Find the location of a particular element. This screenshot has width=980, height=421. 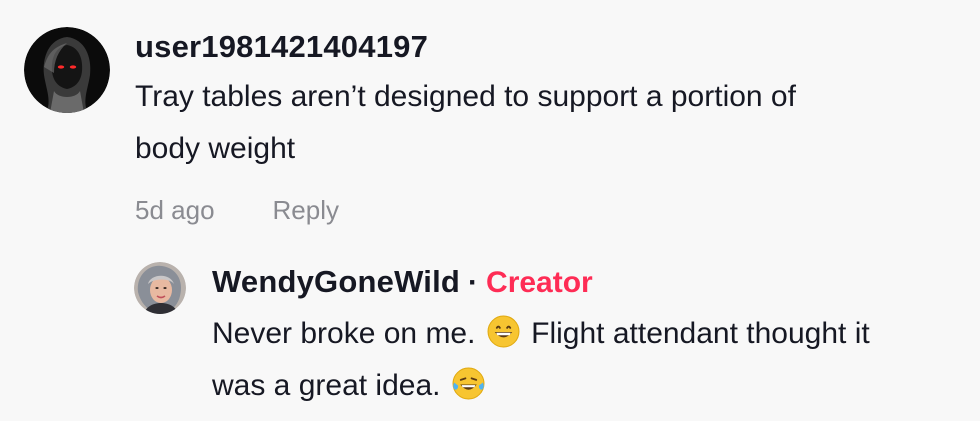

tears-of-joy-emoji-icon is located at coordinates (468, 383).